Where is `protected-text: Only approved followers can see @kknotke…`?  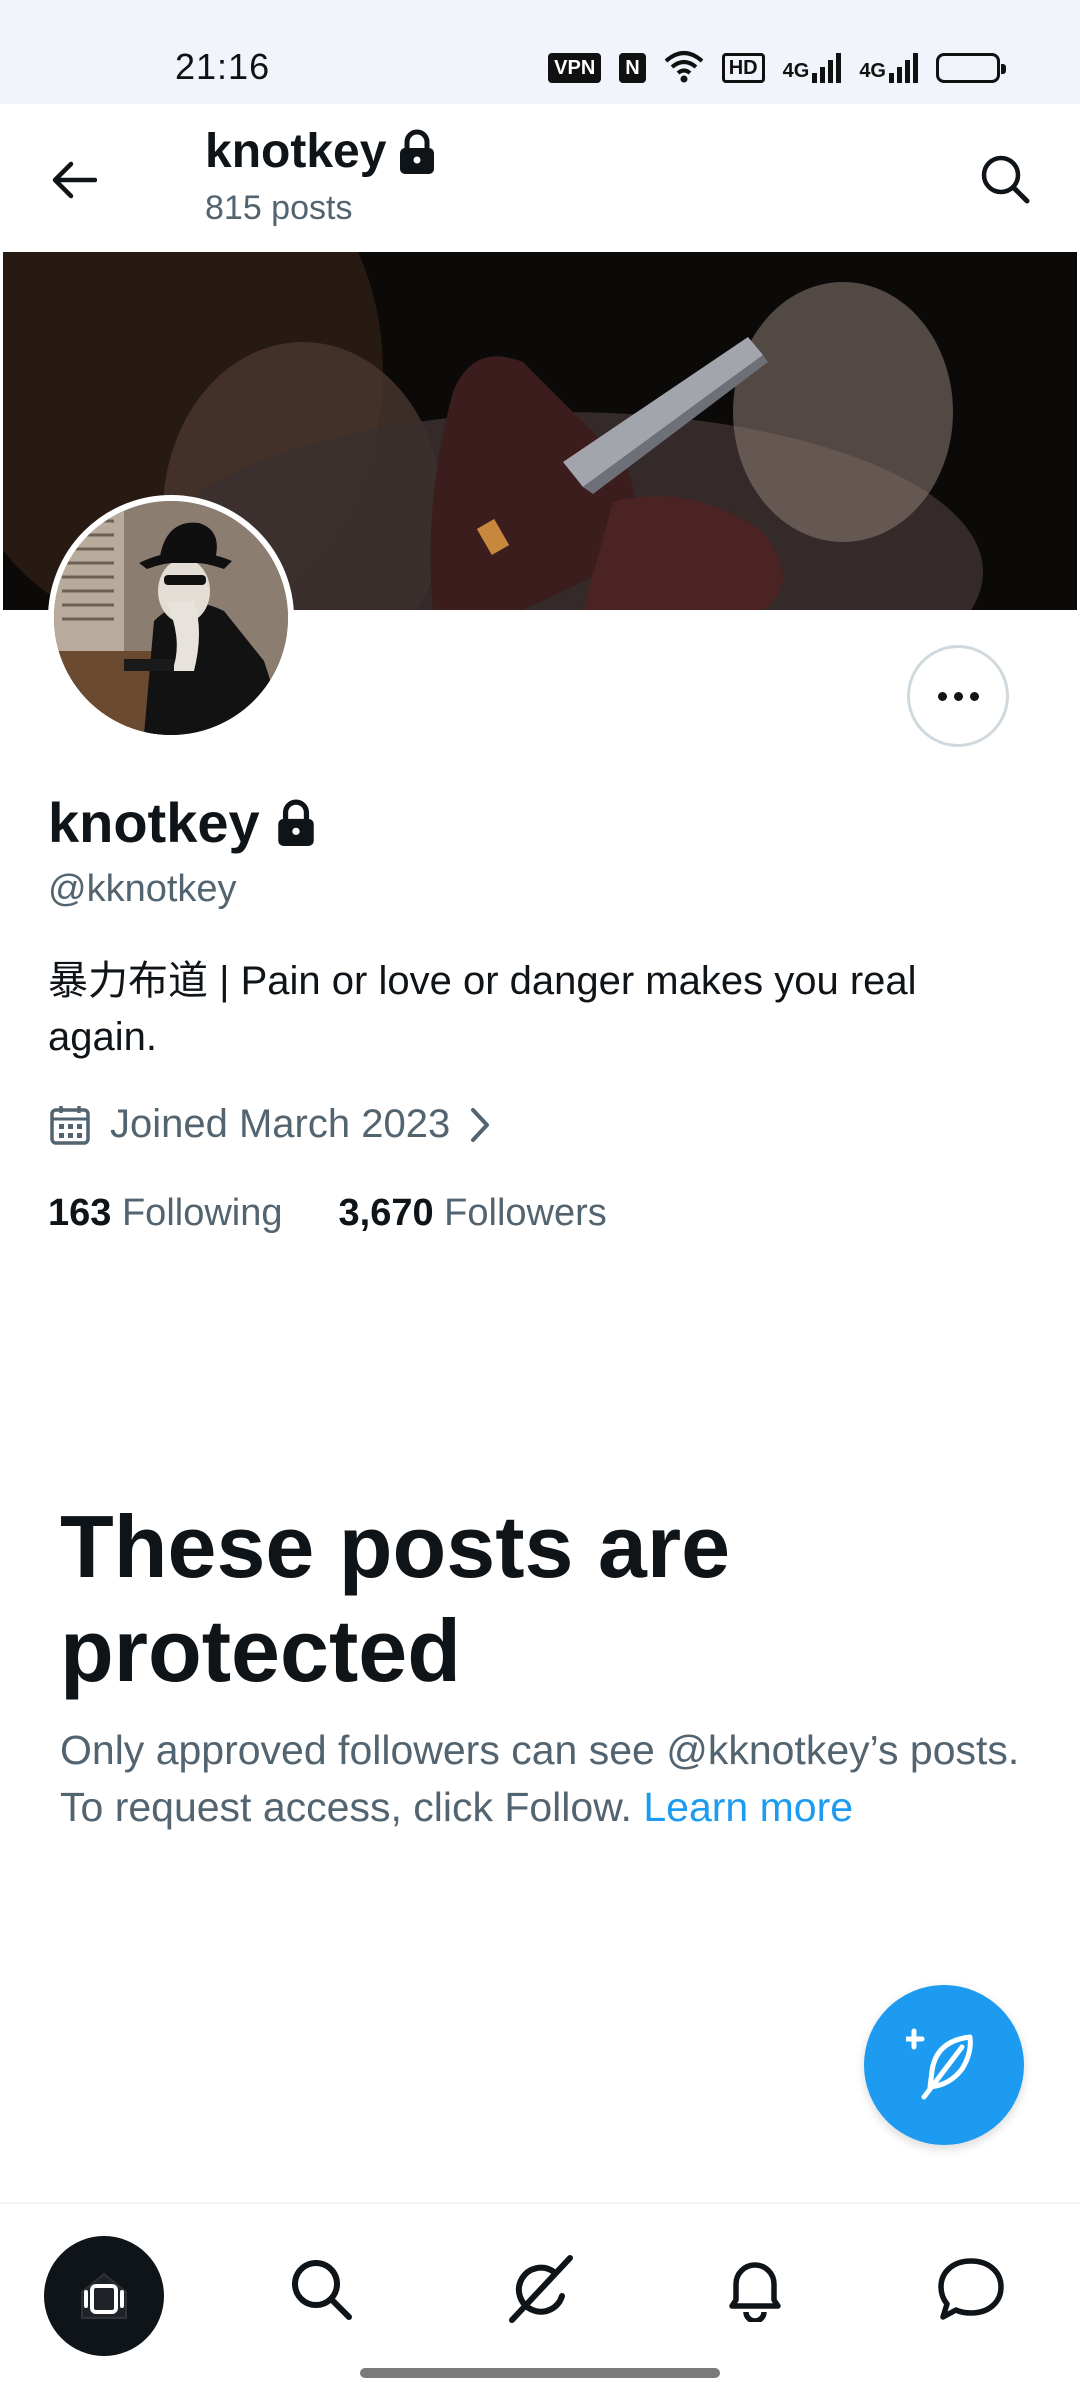 protected-text: Only approved followers can see @kknotke… is located at coordinates (540, 1778).